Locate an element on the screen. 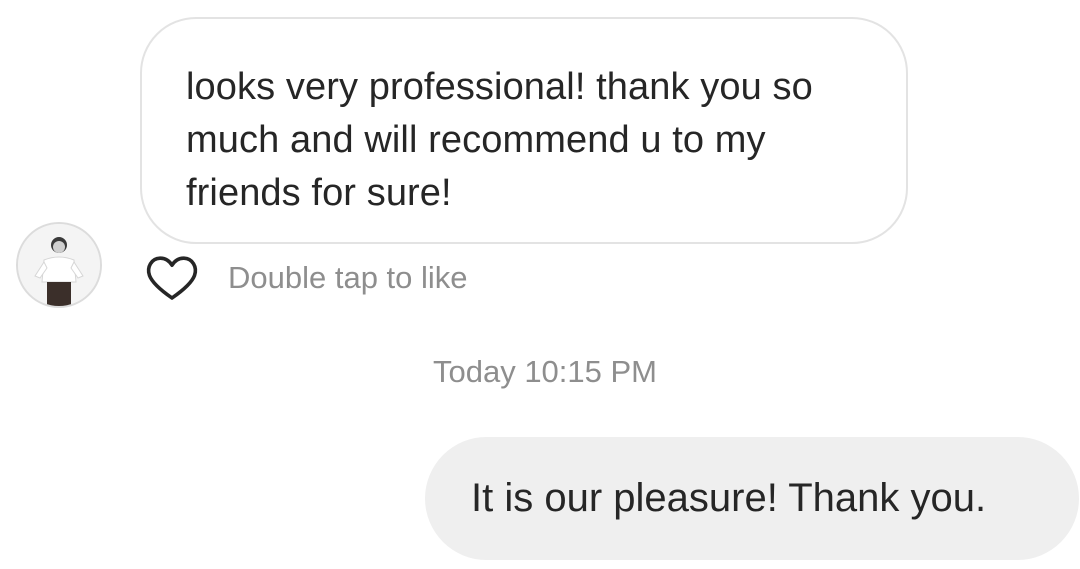 The image size is (1080, 569). double-tap-hint: Double tap to like is located at coordinates (348, 277).